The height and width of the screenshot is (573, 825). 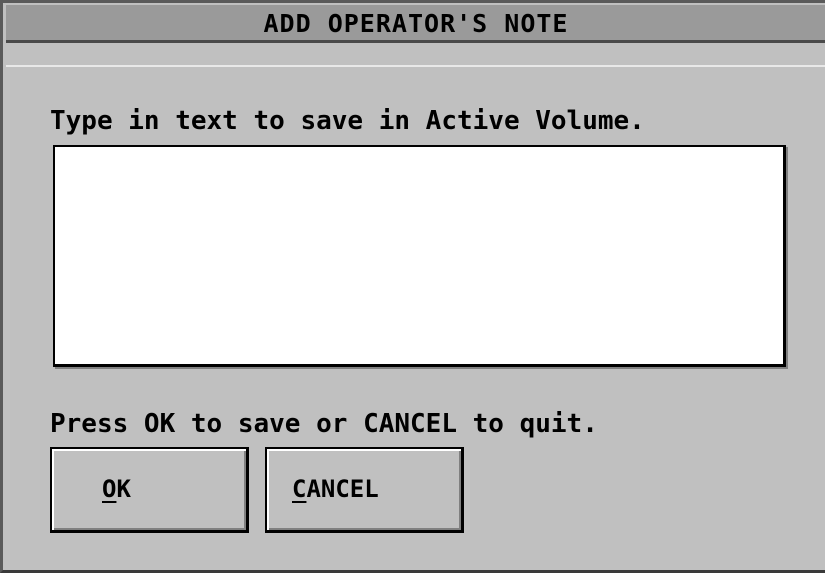 What do you see at coordinates (109, 489) in the screenshot?
I see `ok-mnemonic: O` at bounding box center [109, 489].